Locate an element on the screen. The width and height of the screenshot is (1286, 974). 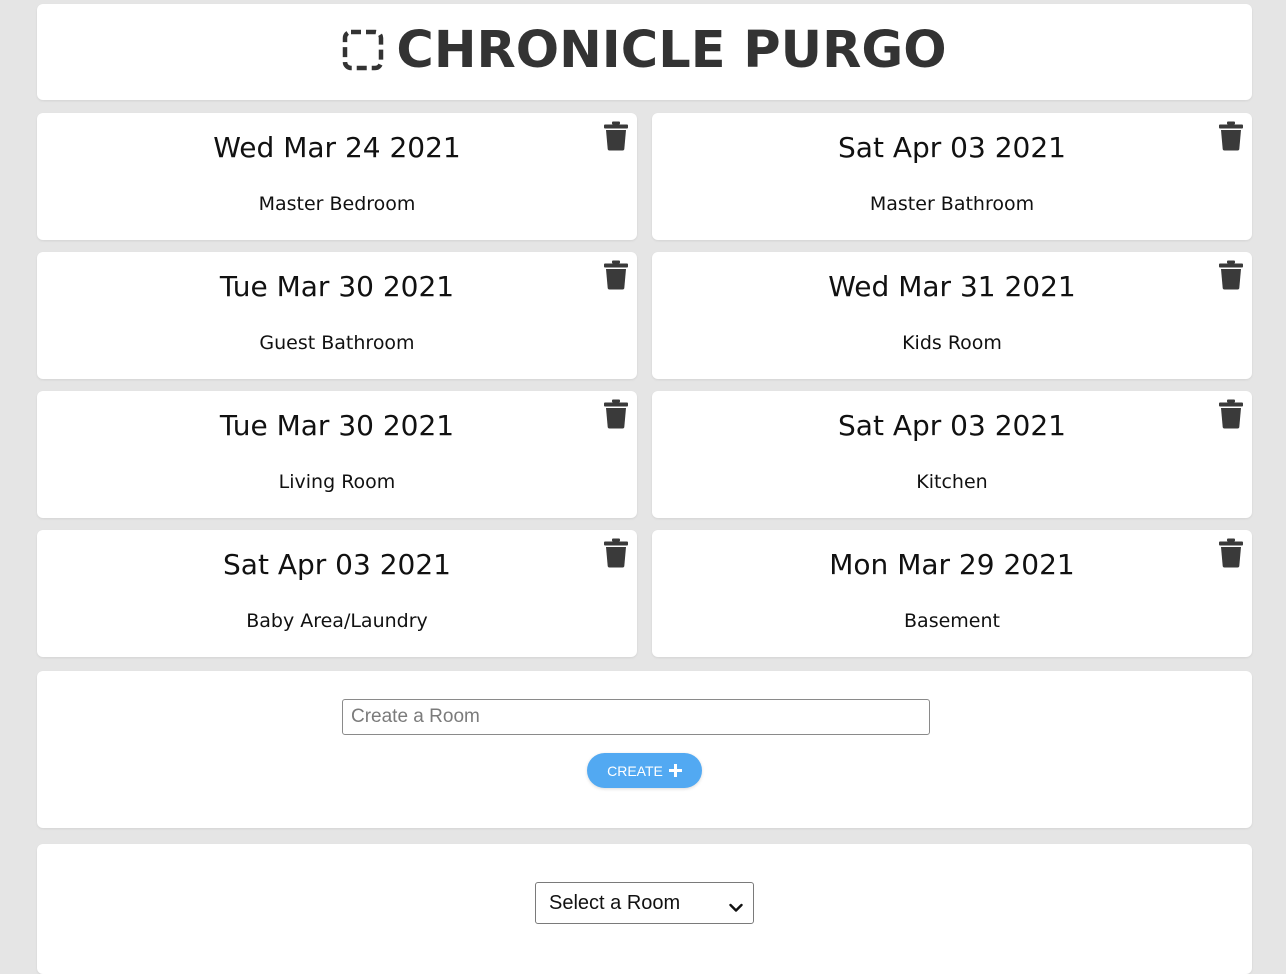
room-card: Sat Apr 03 2021 Master Bathroom is located at coordinates (952, 176).